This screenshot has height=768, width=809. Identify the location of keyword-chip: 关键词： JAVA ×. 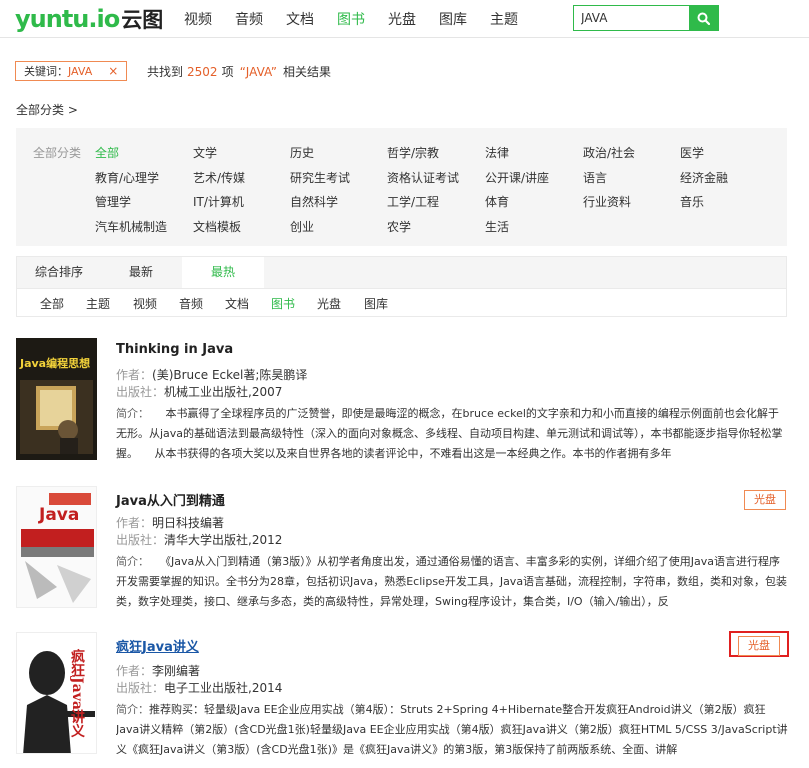
(71, 71).